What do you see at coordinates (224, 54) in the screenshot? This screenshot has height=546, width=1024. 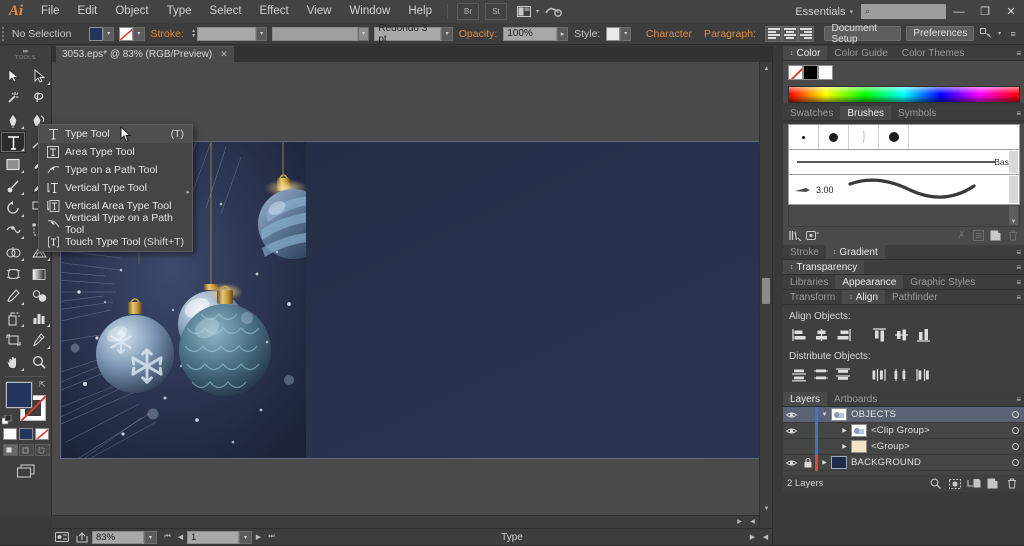 I see `close-icon: ✕` at bounding box center [224, 54].